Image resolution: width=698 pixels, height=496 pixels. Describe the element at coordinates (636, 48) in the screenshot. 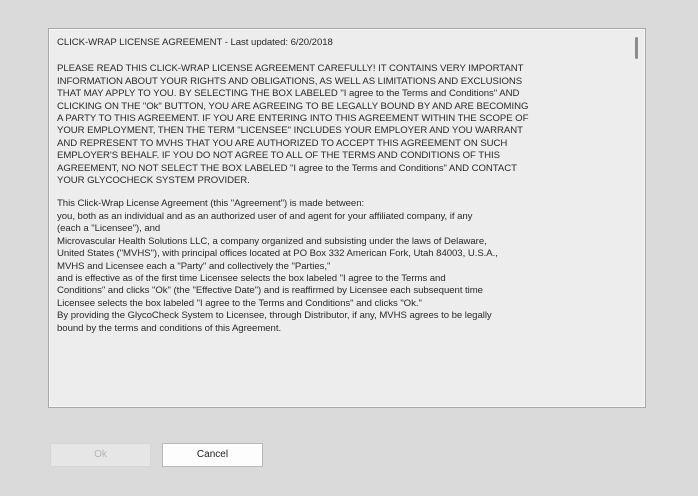

I see `scrollbar-thumb` at that location.